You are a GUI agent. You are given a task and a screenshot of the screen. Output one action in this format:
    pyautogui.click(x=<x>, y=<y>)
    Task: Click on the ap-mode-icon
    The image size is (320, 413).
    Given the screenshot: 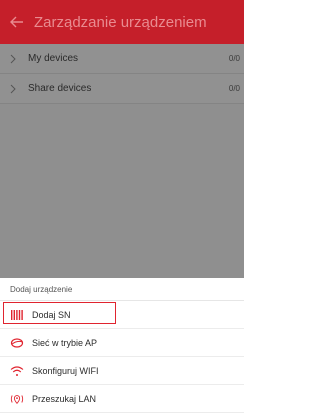 What is the action you would take?
    pyautogui.click(x=17, y=343)
    